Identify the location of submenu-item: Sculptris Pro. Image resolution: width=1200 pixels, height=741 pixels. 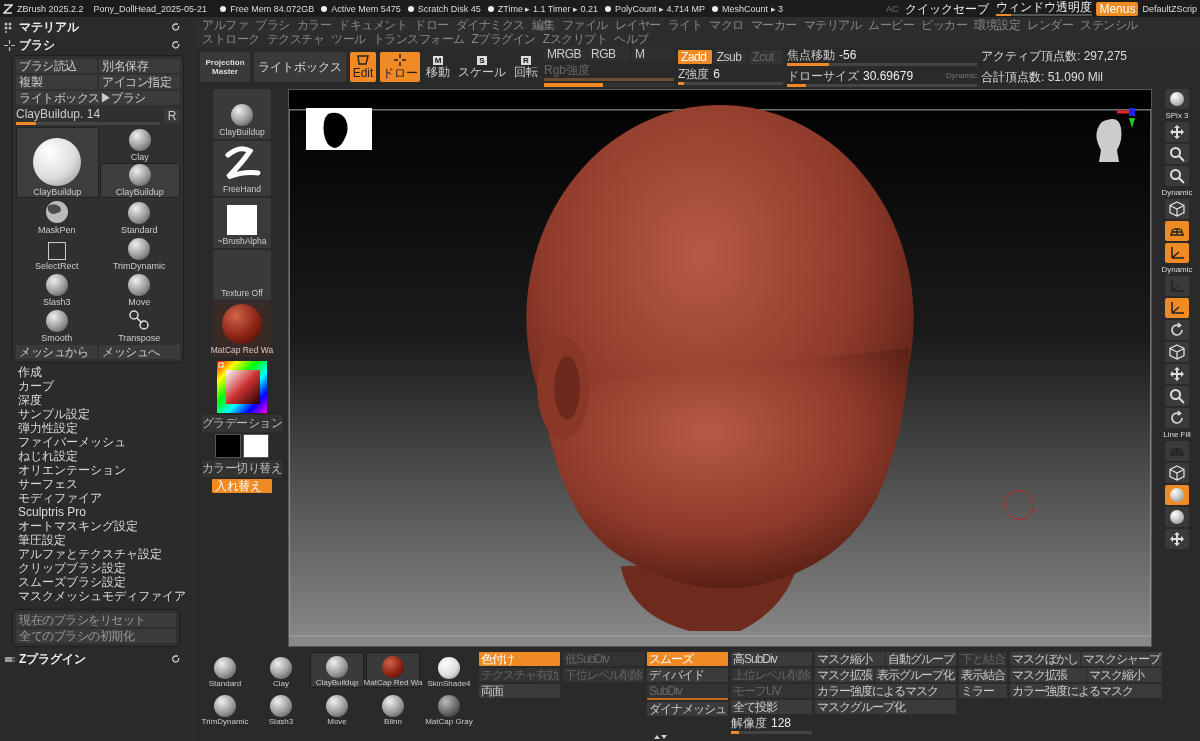
(106, 512).